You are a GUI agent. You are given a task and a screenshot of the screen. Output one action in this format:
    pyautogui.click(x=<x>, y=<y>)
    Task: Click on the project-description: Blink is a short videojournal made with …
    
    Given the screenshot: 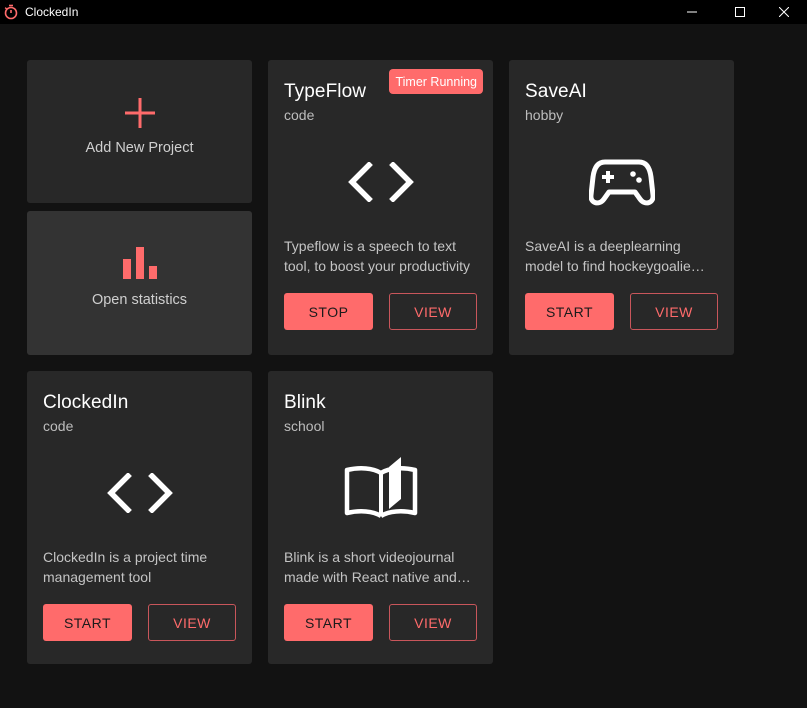 What is the action you would take?
    pyautogui.click(x=377, y=567)
    